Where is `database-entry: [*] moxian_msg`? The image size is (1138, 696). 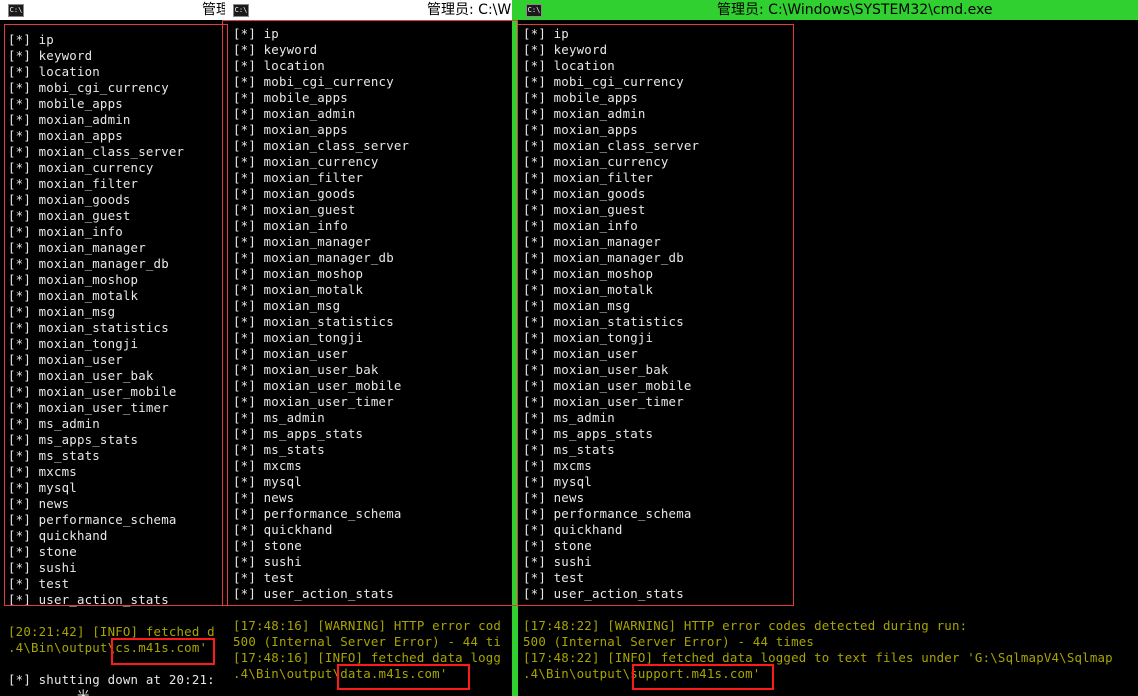 database-entry: [*] moxian_msg is located at coordinates (62, 311).